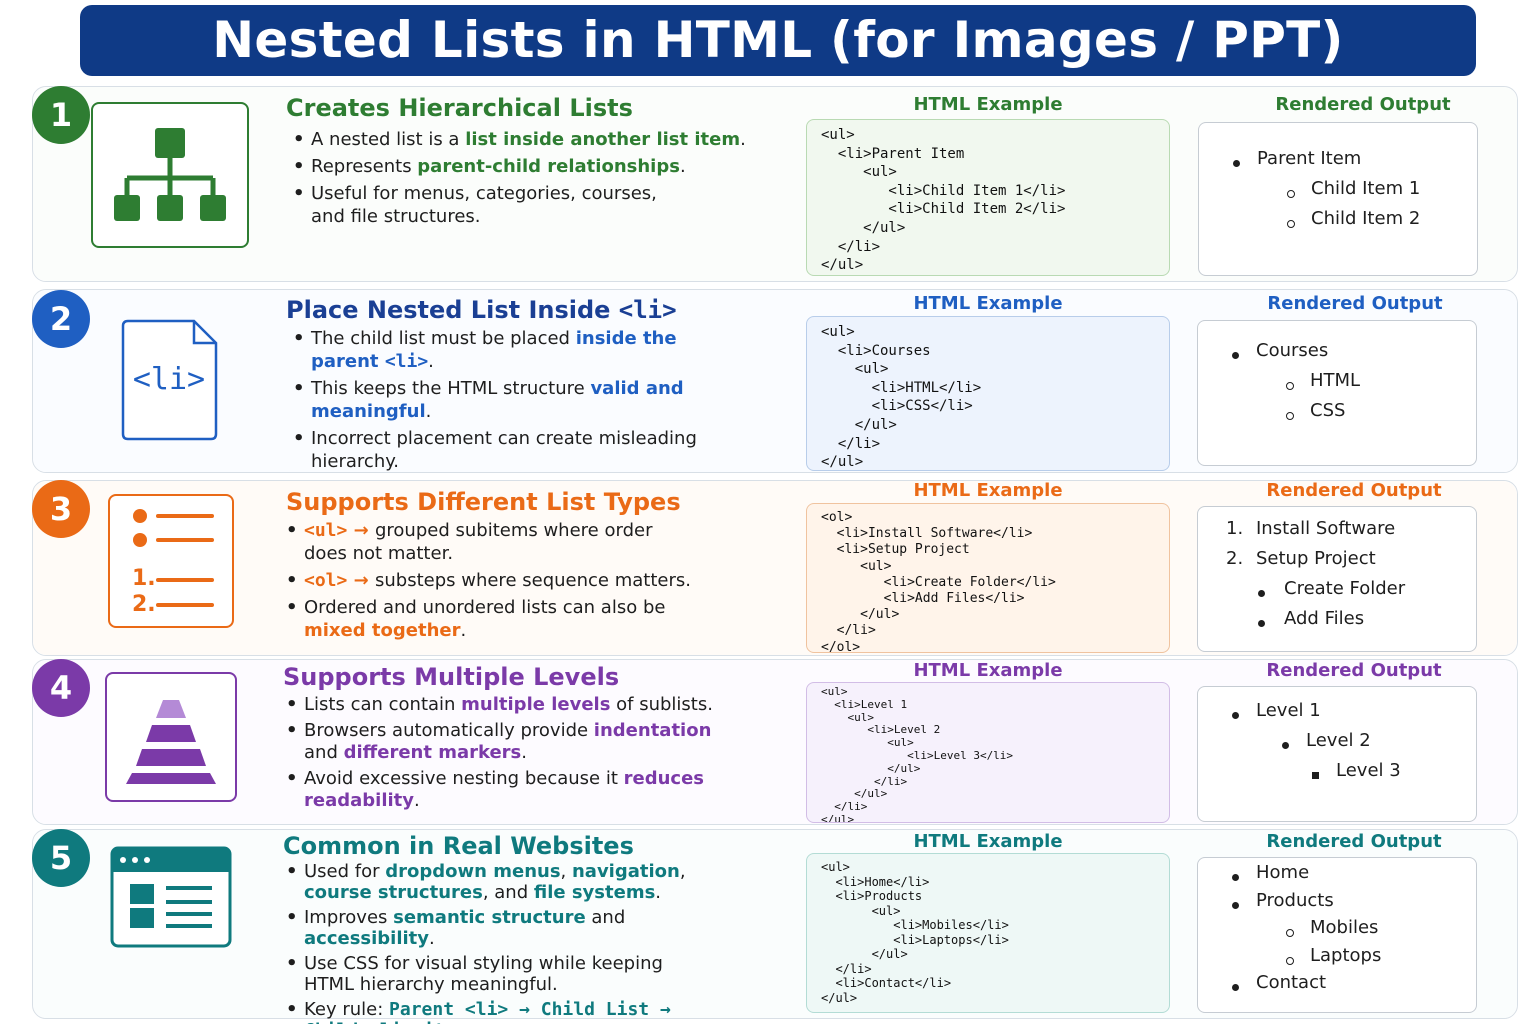 The height and width of the screenshot is (1024, 1536). I want to click on bullet-text: Improves, so click(349, 917).